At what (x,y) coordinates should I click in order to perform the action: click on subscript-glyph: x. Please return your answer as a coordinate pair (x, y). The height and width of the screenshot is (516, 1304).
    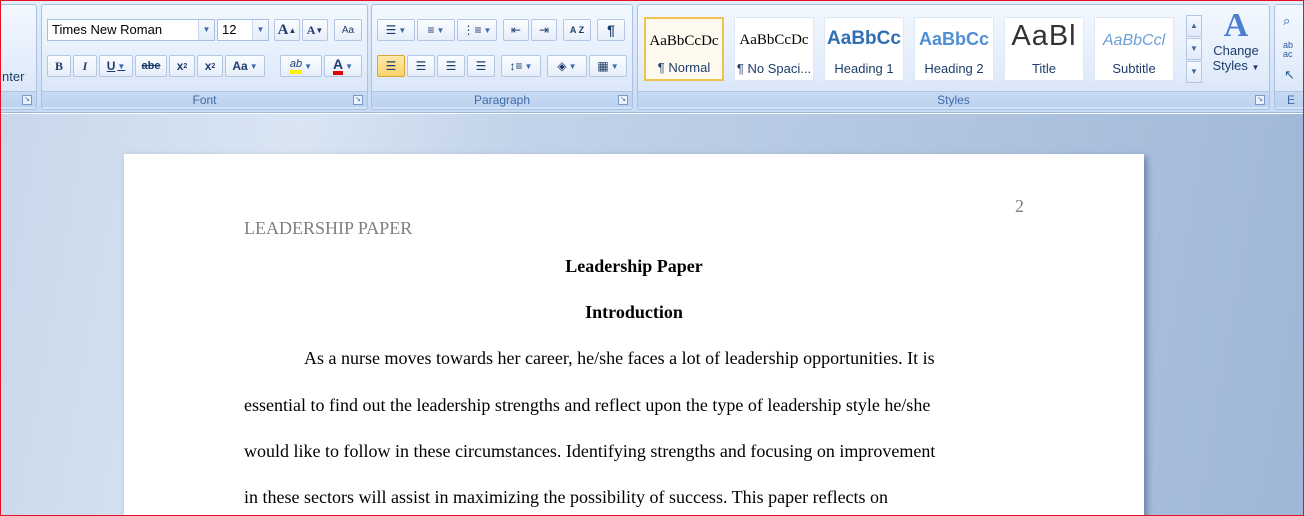
    Looking at the image, I should click on (180, 66).